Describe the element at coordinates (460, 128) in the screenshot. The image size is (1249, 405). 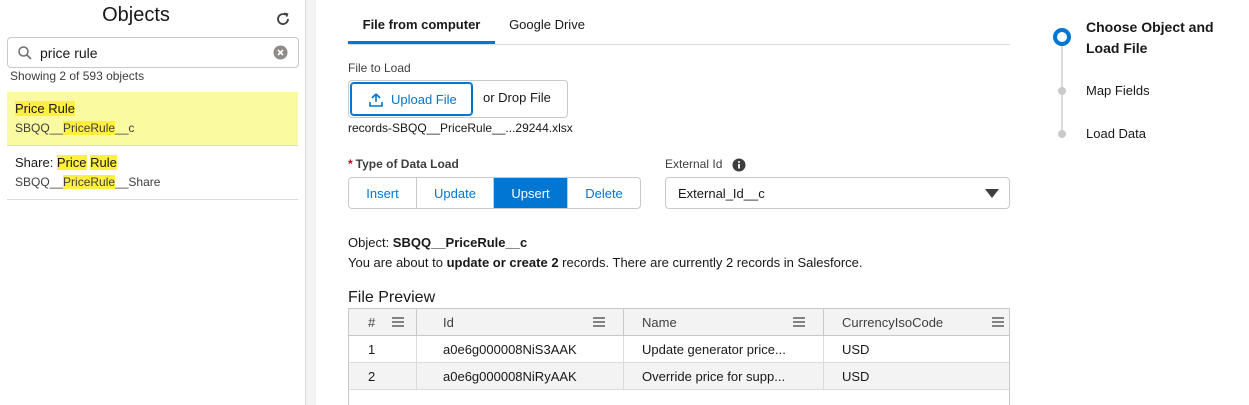
I see `selected-file-name: records-SBQQ__PriceRule__...29244.xlsx` at that location.